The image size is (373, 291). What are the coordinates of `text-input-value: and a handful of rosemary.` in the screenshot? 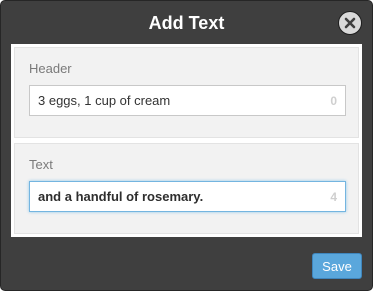 It's located at (121, 196).